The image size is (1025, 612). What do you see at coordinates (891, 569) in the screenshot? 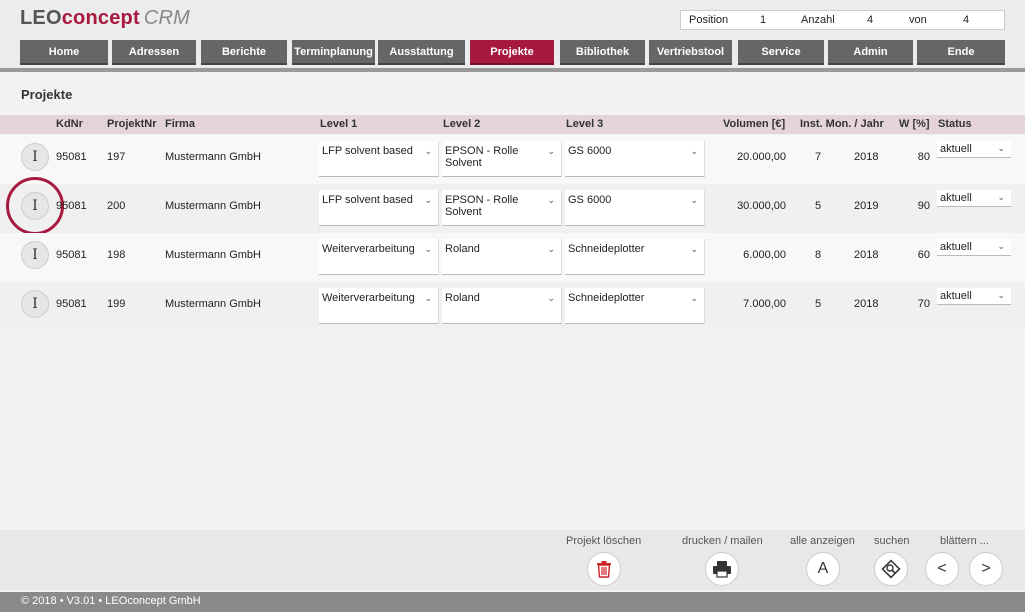
I see `search-button` at bounding box center [891, 569].